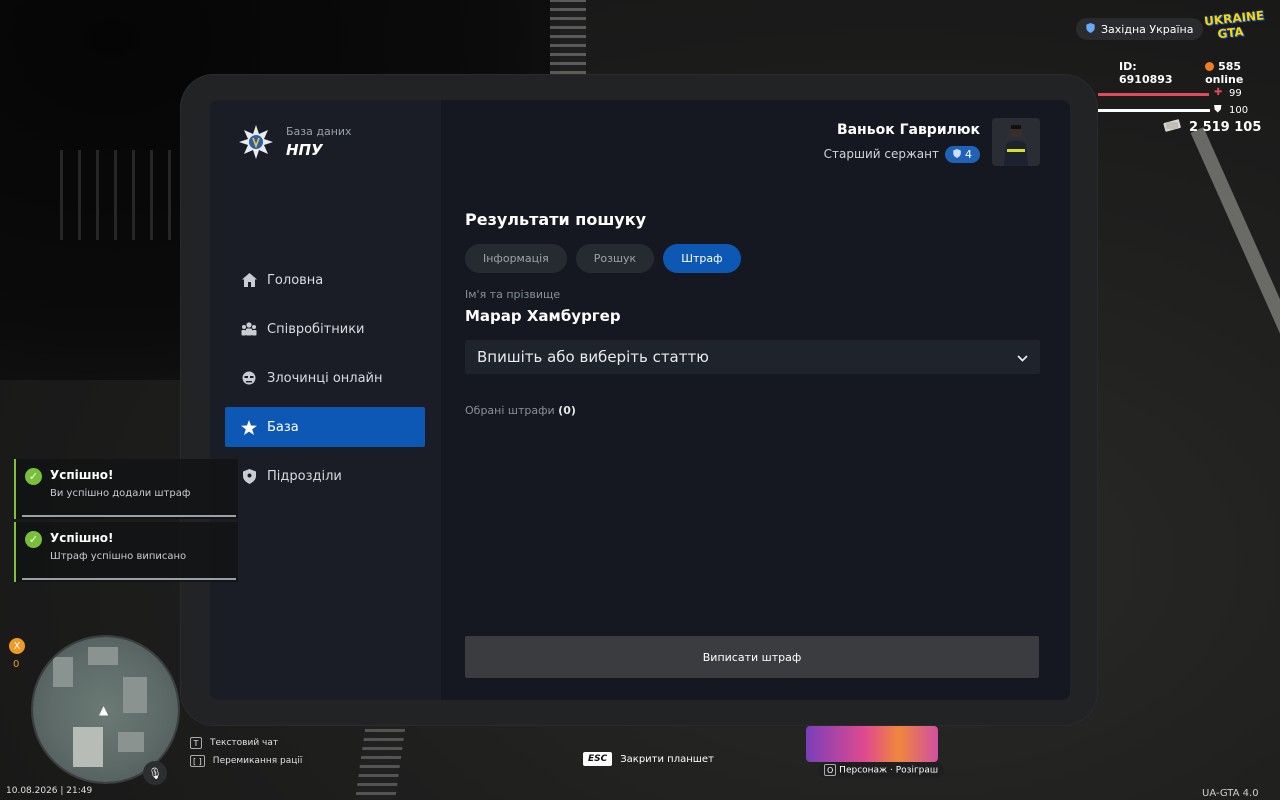 The height and width of the screenshot is (800, 1280). What do you see at coordinates (1146, 73) in the screenshot?
I see `player-id: ID: 6910893` at bounding box center [1146, 73].